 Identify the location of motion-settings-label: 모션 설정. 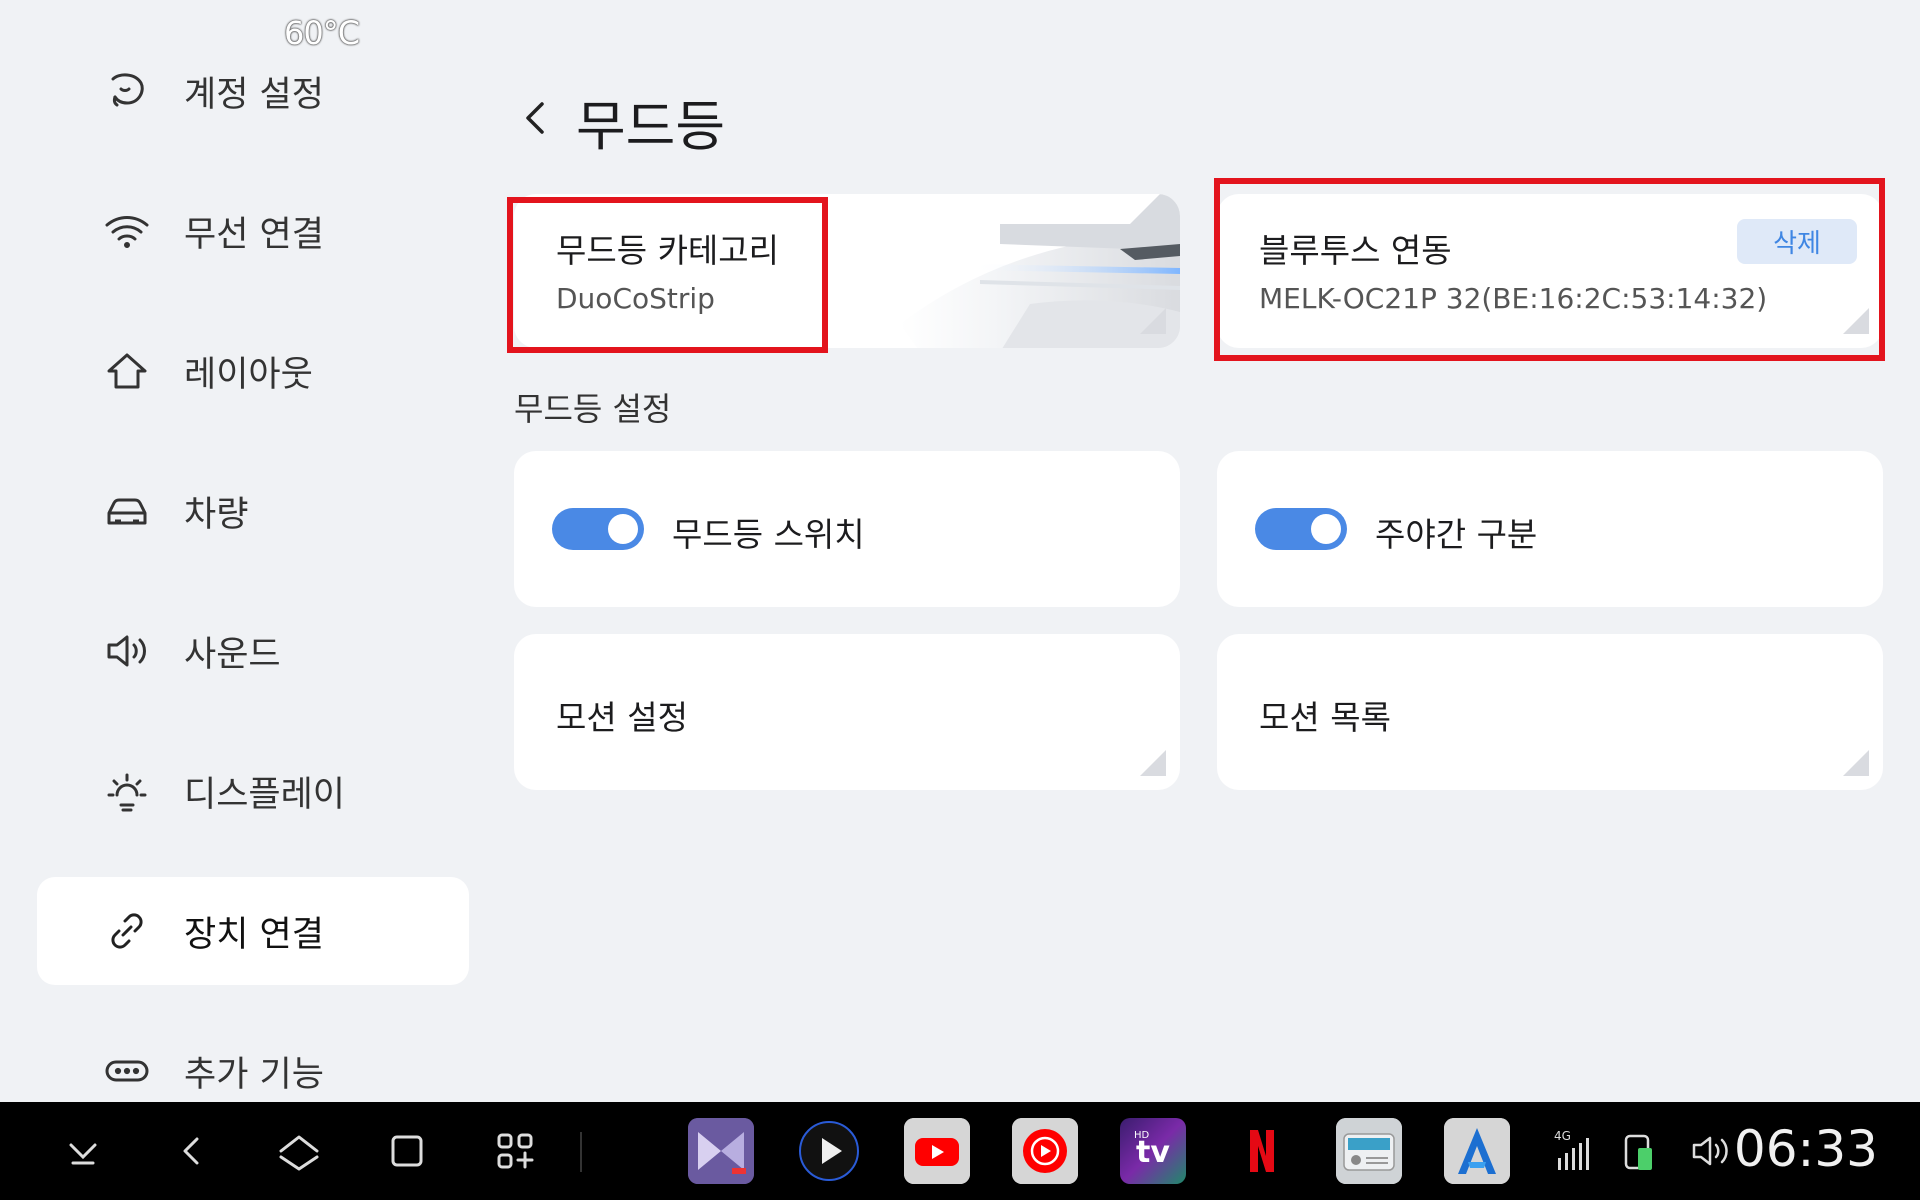
(622, 717).